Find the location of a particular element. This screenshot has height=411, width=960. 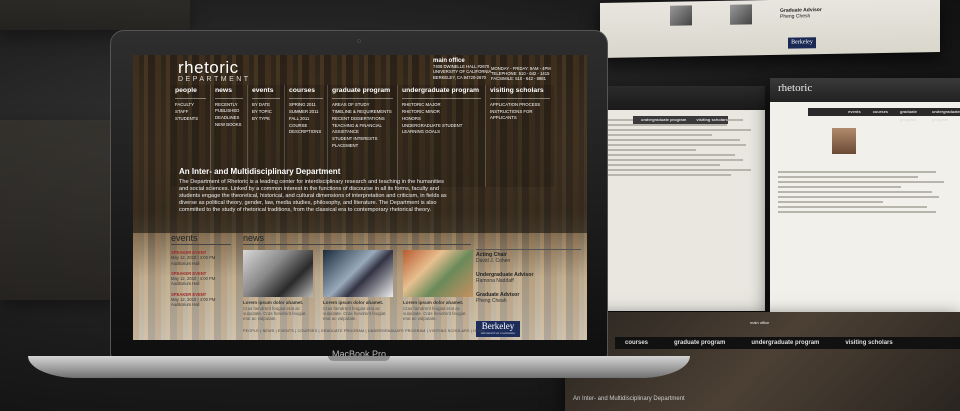

nav-heading: events is located at coordinates (266, 93).